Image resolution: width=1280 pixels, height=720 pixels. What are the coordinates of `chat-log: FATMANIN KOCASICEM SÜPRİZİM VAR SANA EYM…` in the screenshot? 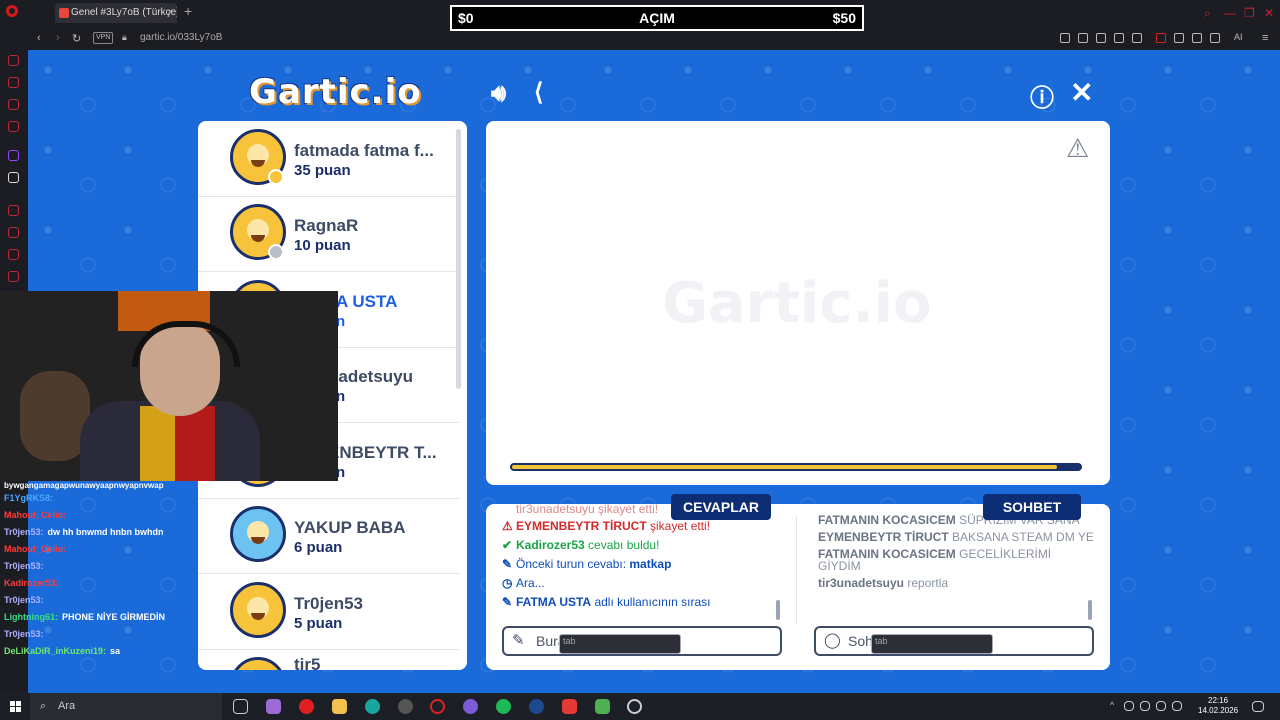 It's located at (956, 554).